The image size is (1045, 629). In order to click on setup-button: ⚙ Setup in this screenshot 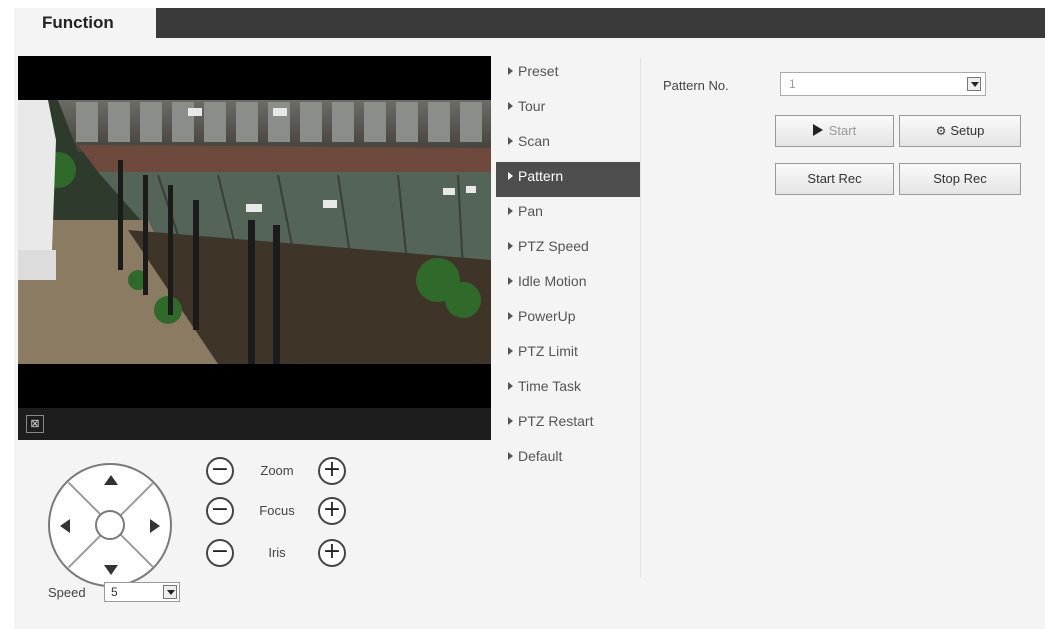, I will do `click(960, 131)`.